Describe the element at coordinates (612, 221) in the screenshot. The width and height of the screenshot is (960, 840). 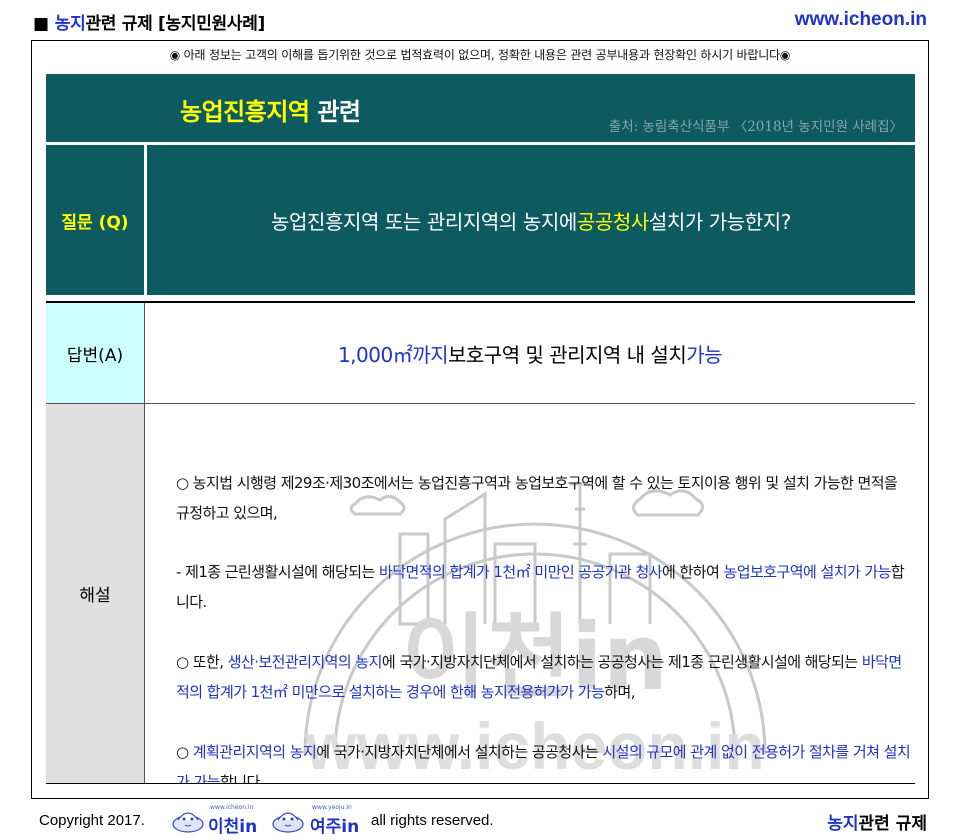
I see `question-text-highlight: 공공청사` at that location.